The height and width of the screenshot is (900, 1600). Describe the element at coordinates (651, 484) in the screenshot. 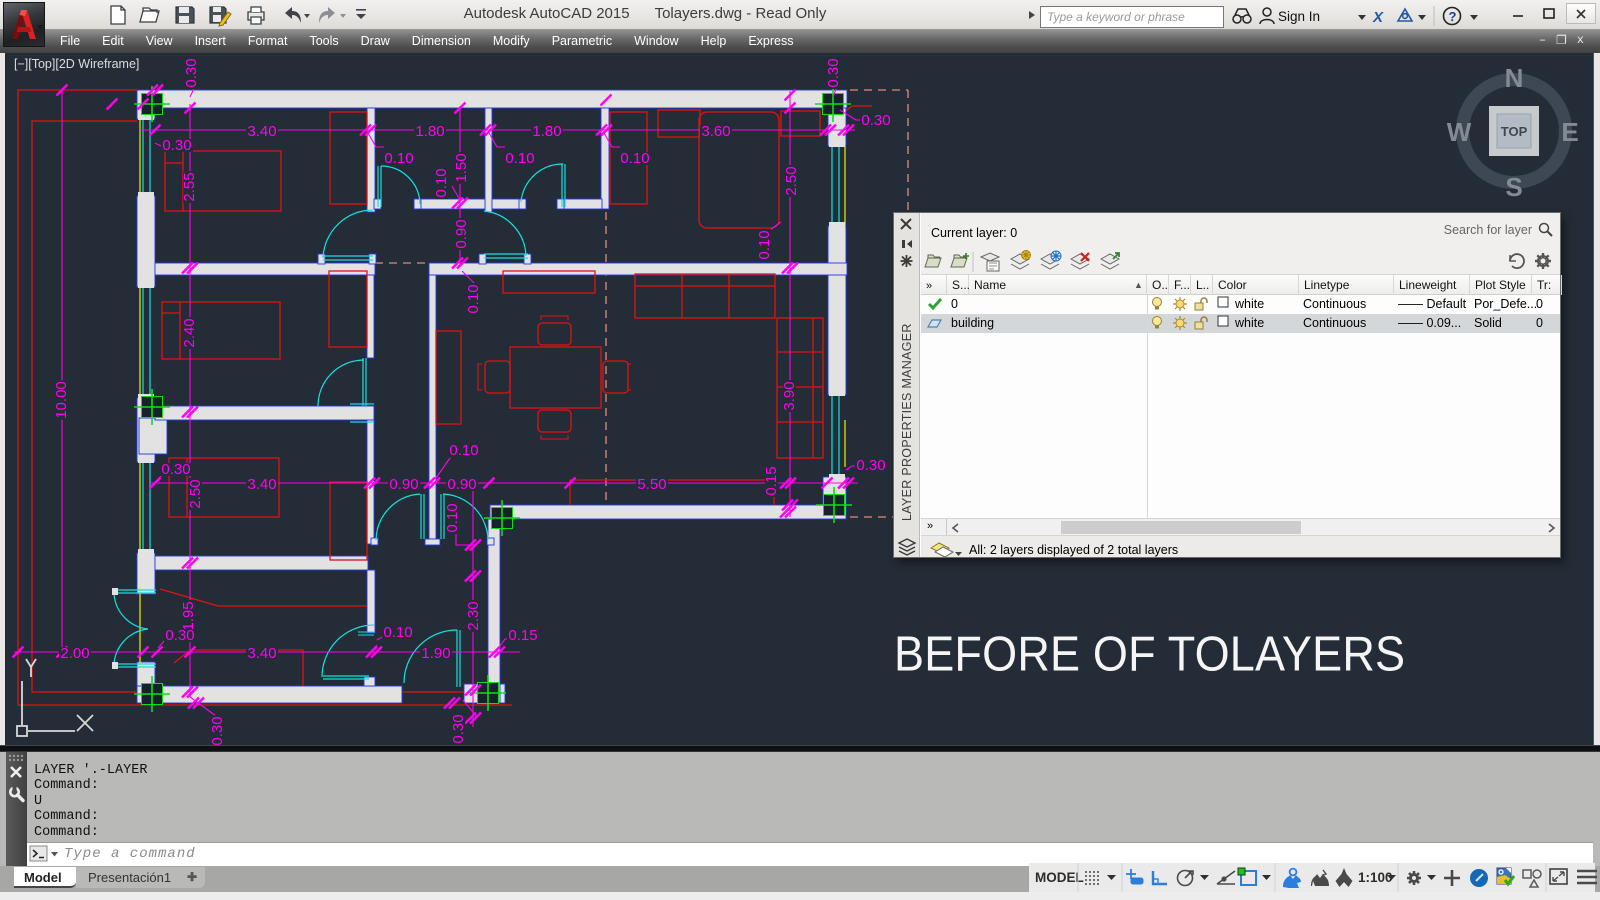

I see `svg-text: 5.50` at that location.